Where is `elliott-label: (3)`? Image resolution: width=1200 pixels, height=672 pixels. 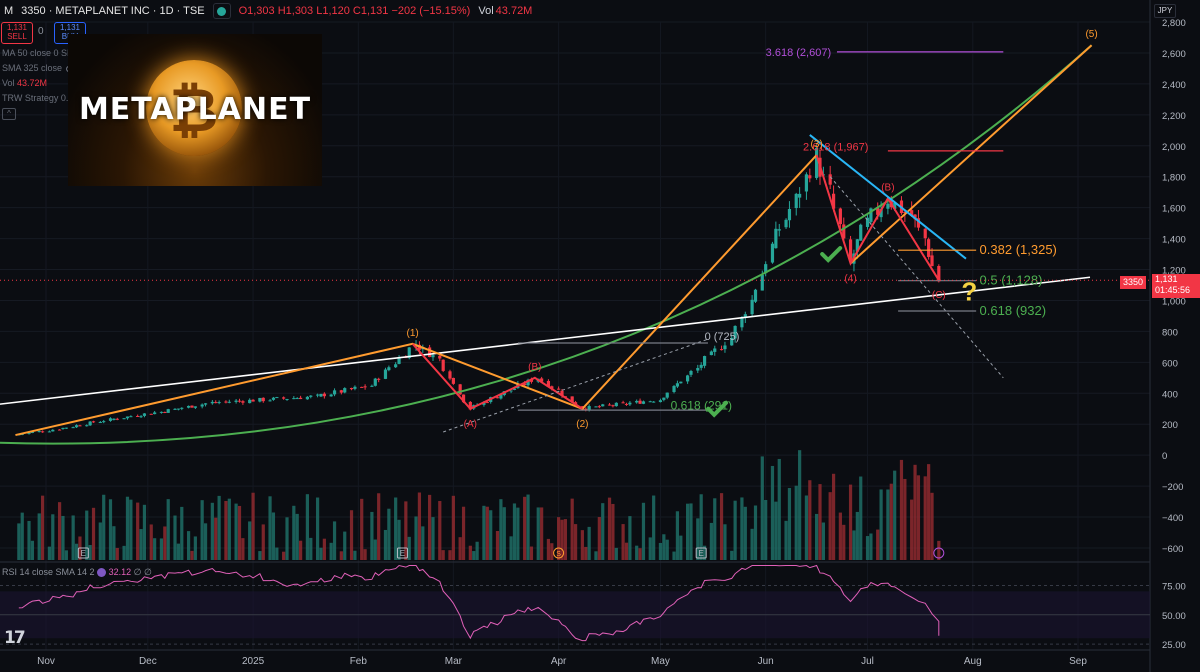
elliott-label: (3) is located at coordinates (816, 144).